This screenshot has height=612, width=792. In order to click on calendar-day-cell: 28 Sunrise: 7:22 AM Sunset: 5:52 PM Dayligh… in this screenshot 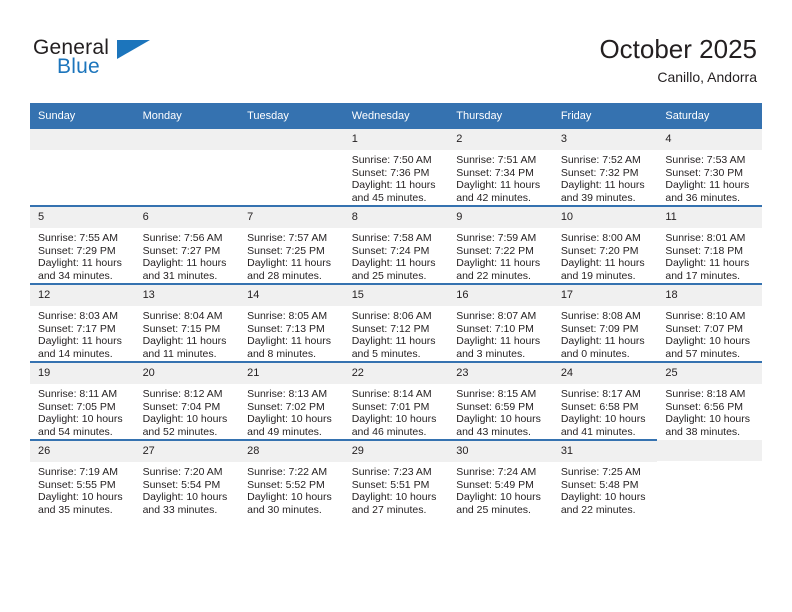, I will do `click(291, 478)`.